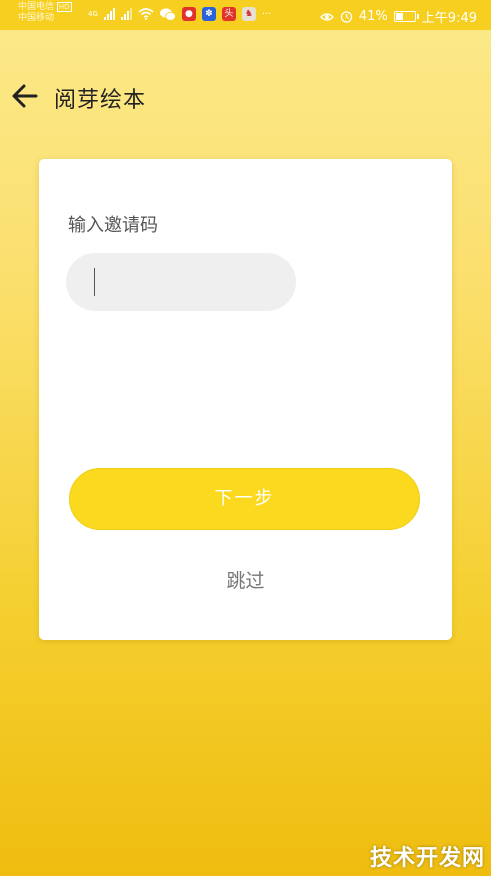  I want to click on invite-code-input, so click(181, 282).